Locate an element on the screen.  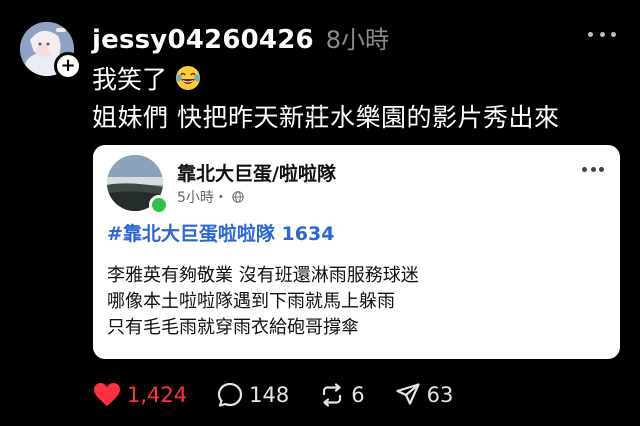
author-avatar-container: + is located at coordinates (51, 51).